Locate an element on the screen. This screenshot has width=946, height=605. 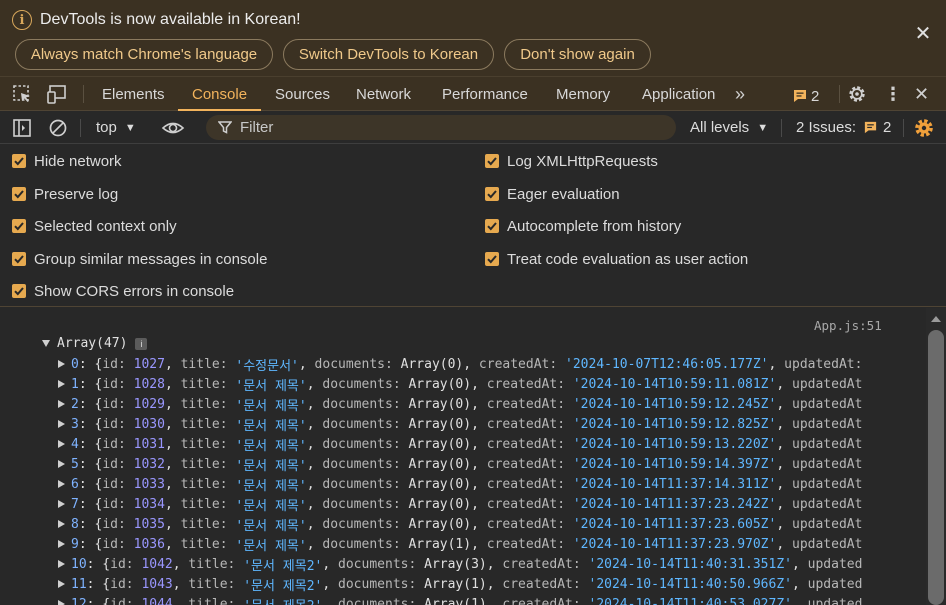
tab-sources: Sources is located at coordinates (302, 94).